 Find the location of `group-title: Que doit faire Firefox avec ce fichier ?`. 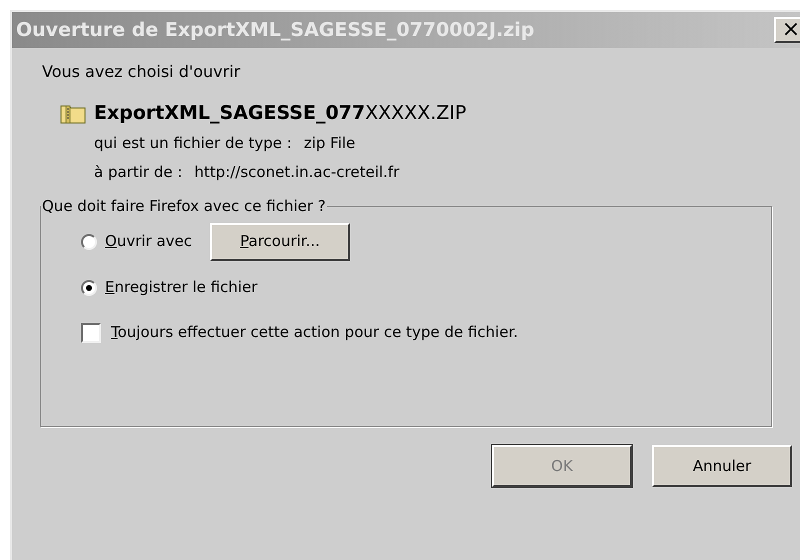

group-title: Que doit faire Firefox avec ce fichier ? is located at coordinates (184, 206).